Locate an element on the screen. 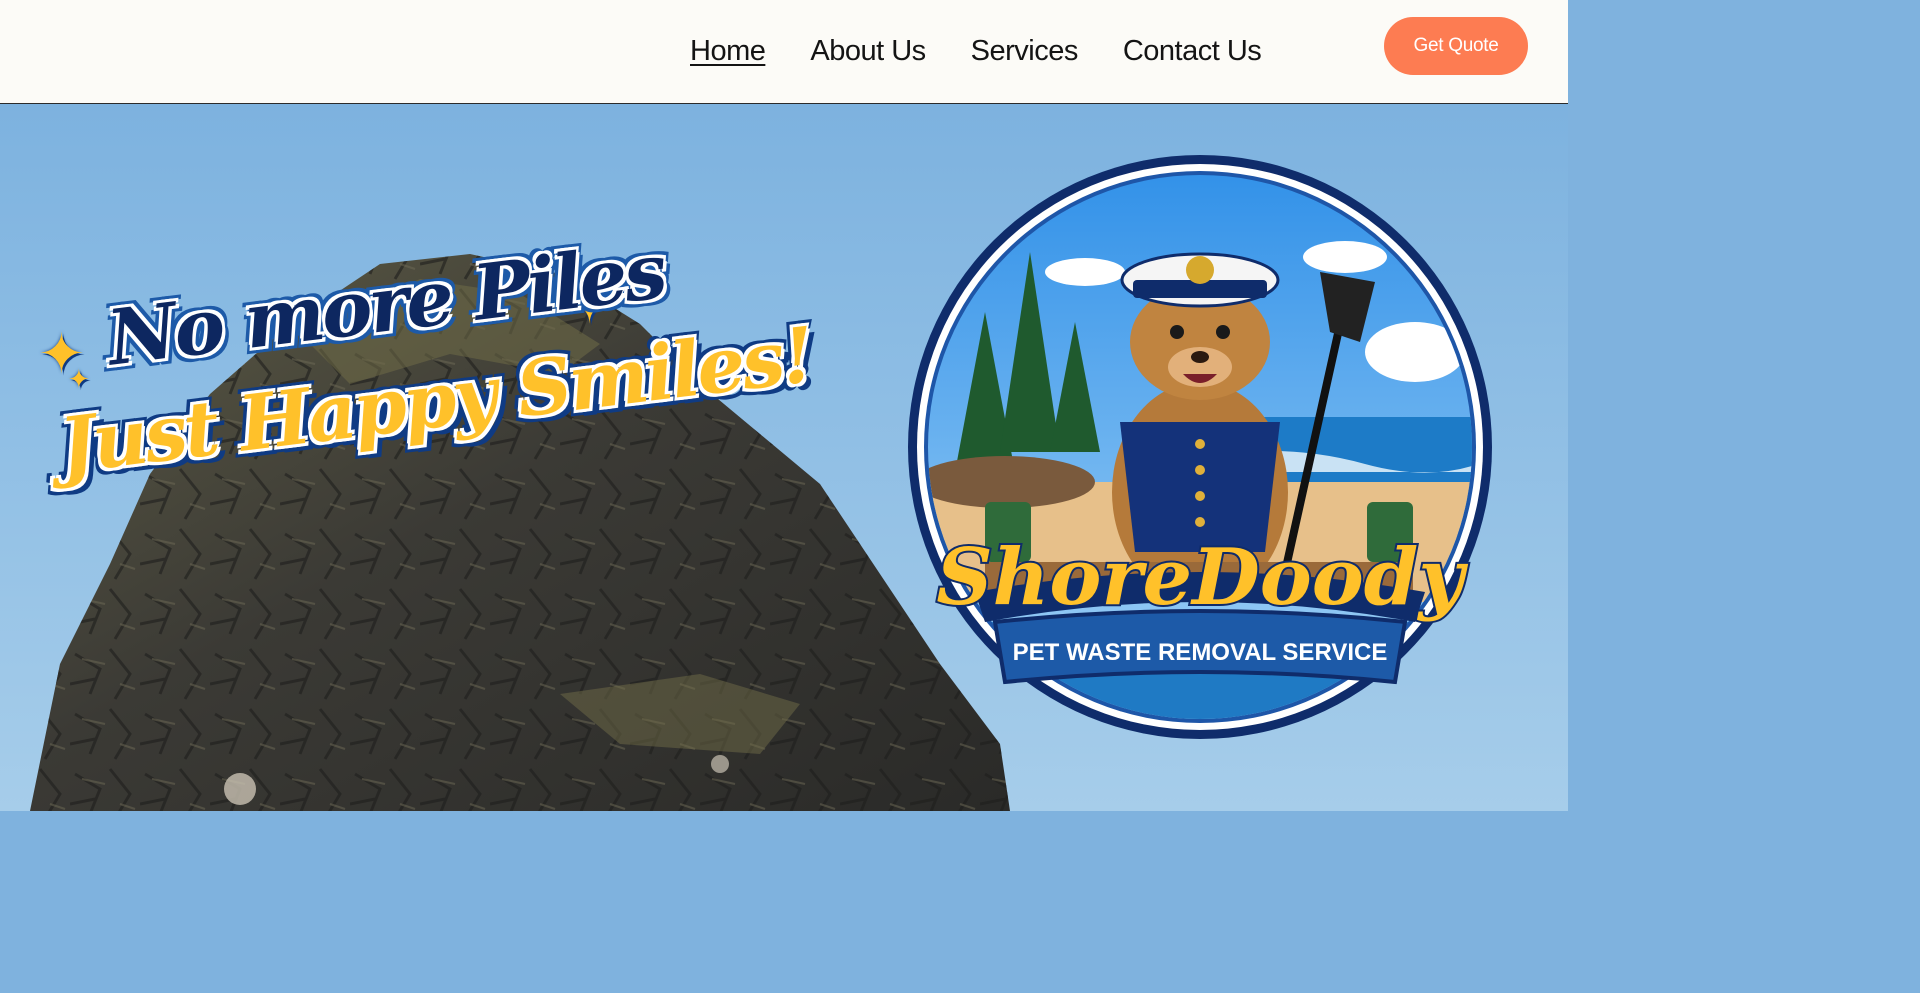 The width and height of the screenshot is (1920, 993). get-quote-button: Get Quote is located at coordinates (1456, 46).